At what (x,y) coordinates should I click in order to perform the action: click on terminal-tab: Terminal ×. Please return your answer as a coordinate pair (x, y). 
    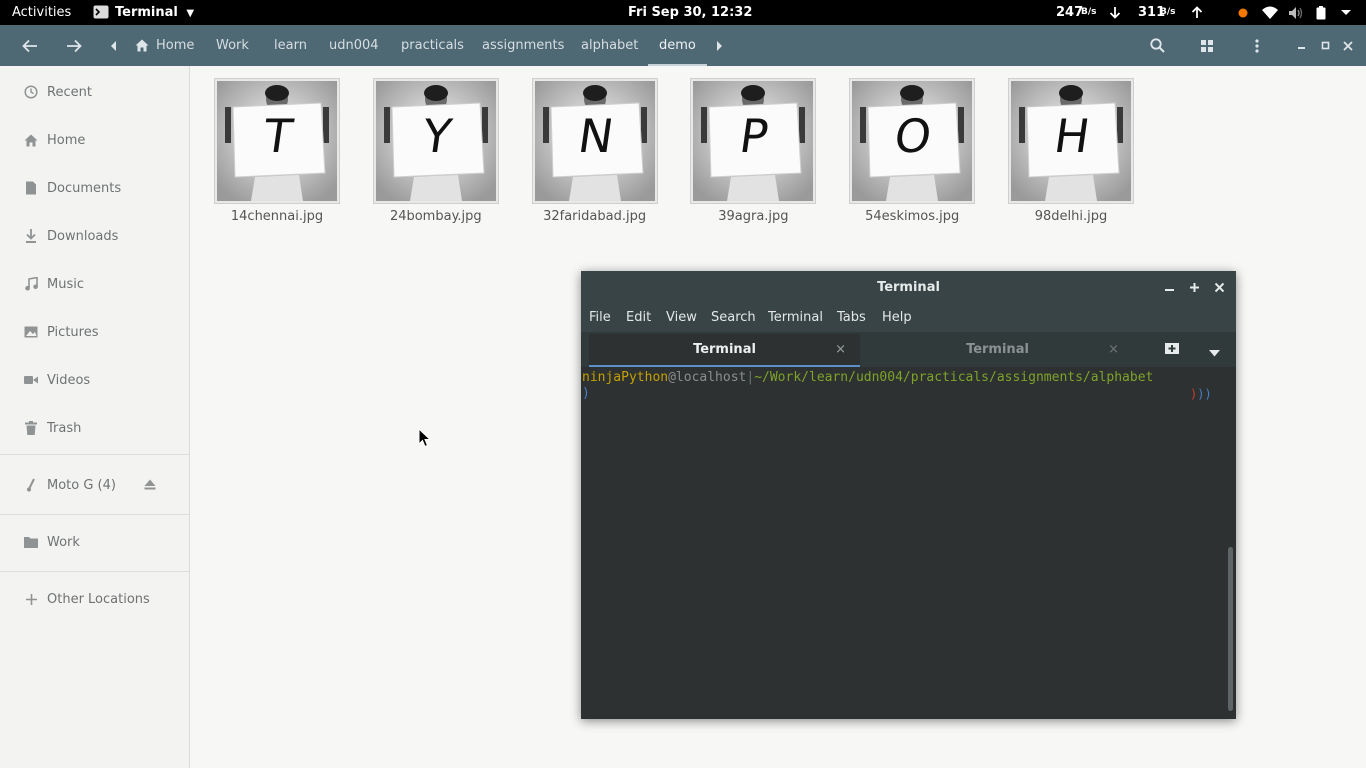
    Looking at the image, I should click on (997, 350).